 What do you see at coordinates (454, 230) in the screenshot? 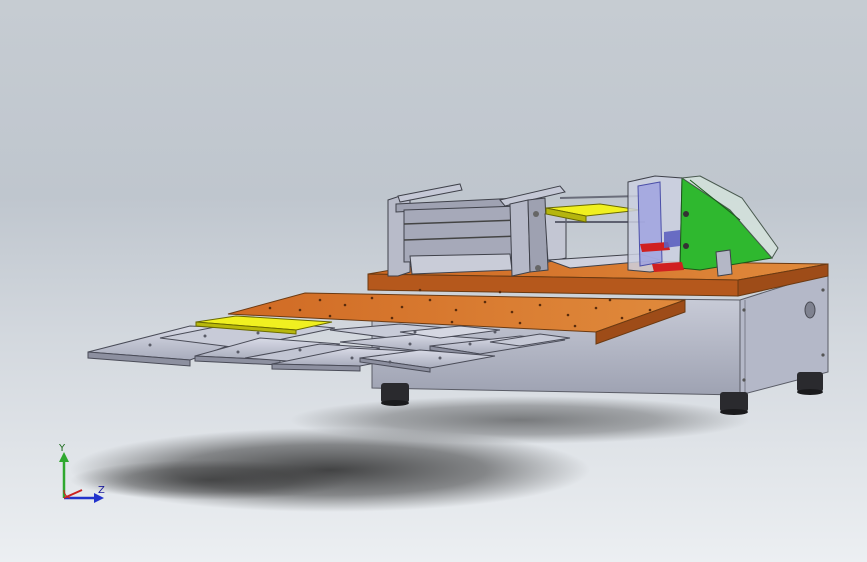
I see `press-frame-left` at bounding box center [454, 230].